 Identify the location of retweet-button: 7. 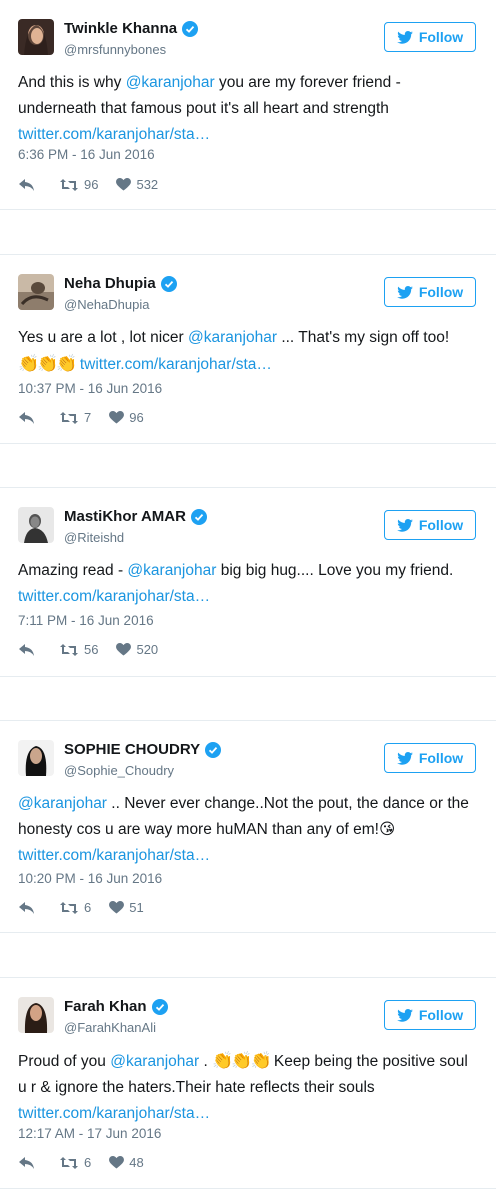
(75, 417).